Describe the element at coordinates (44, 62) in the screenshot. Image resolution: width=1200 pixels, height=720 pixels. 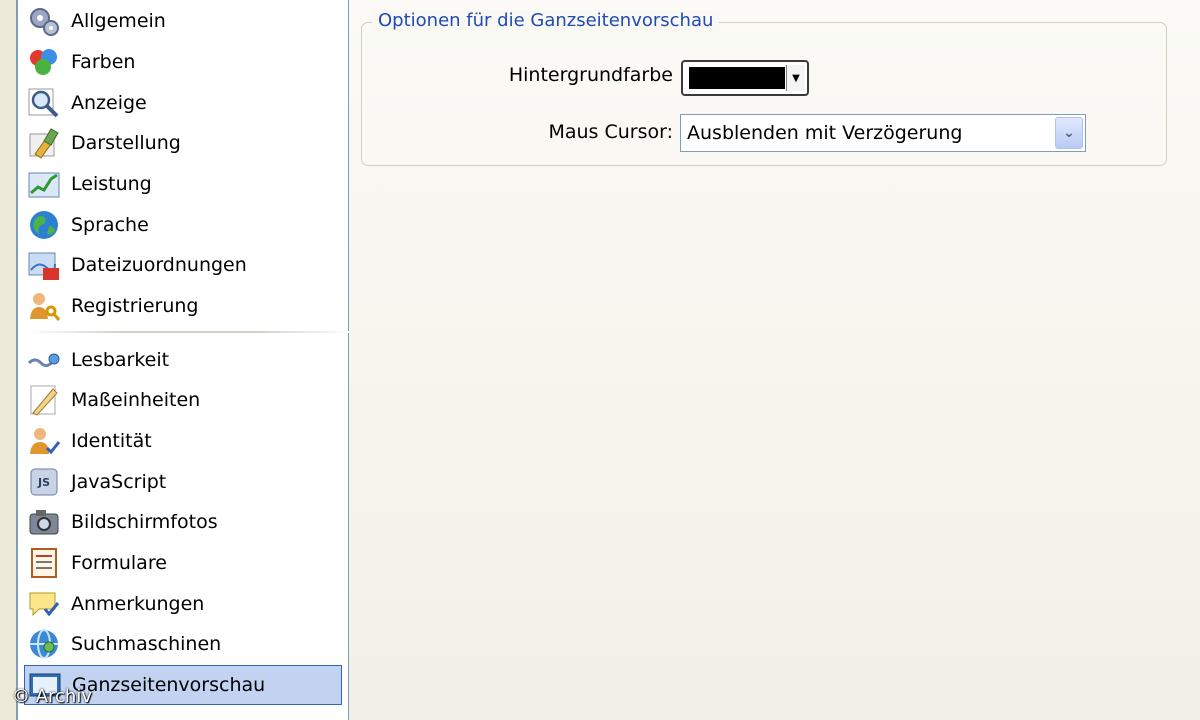
I see `color-balls-icon` at that location.